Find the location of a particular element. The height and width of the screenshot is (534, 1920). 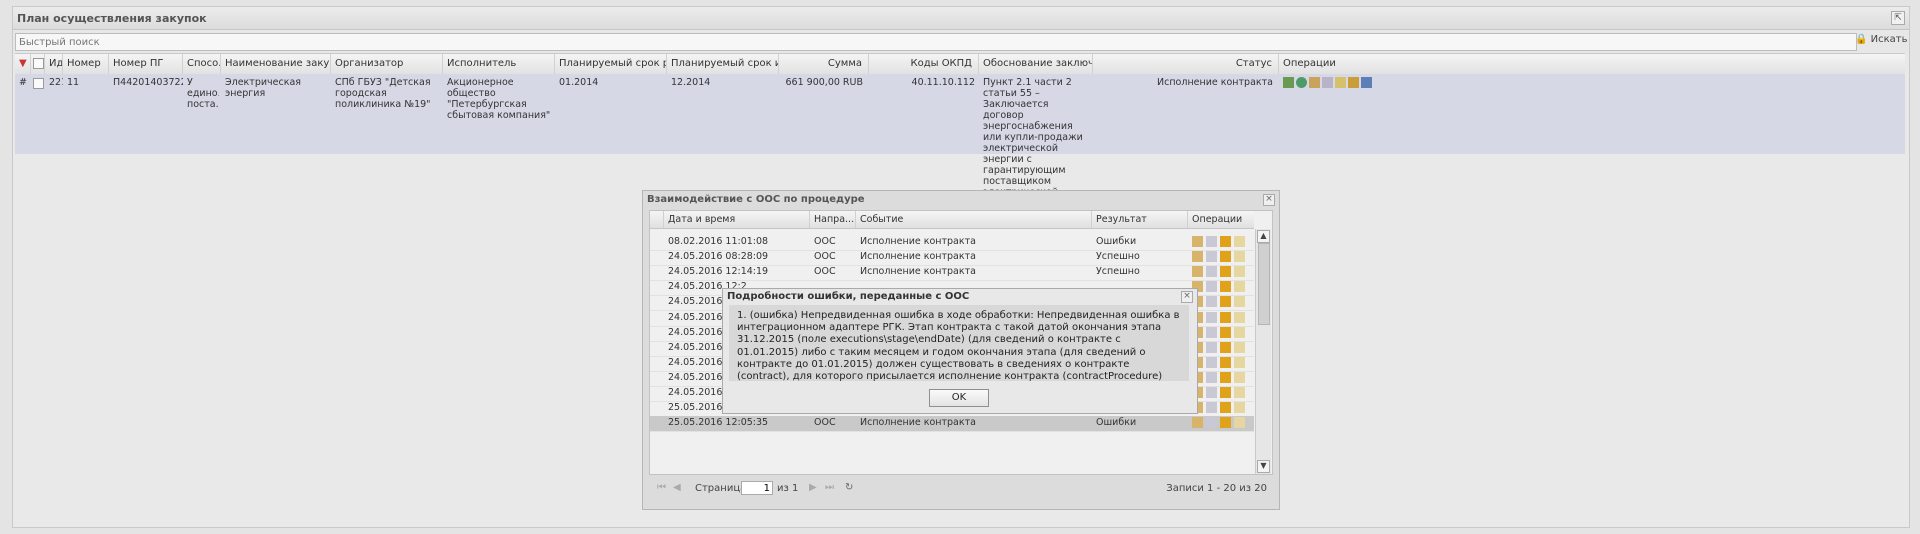

search-icon is located at coordinates (1353, 82).